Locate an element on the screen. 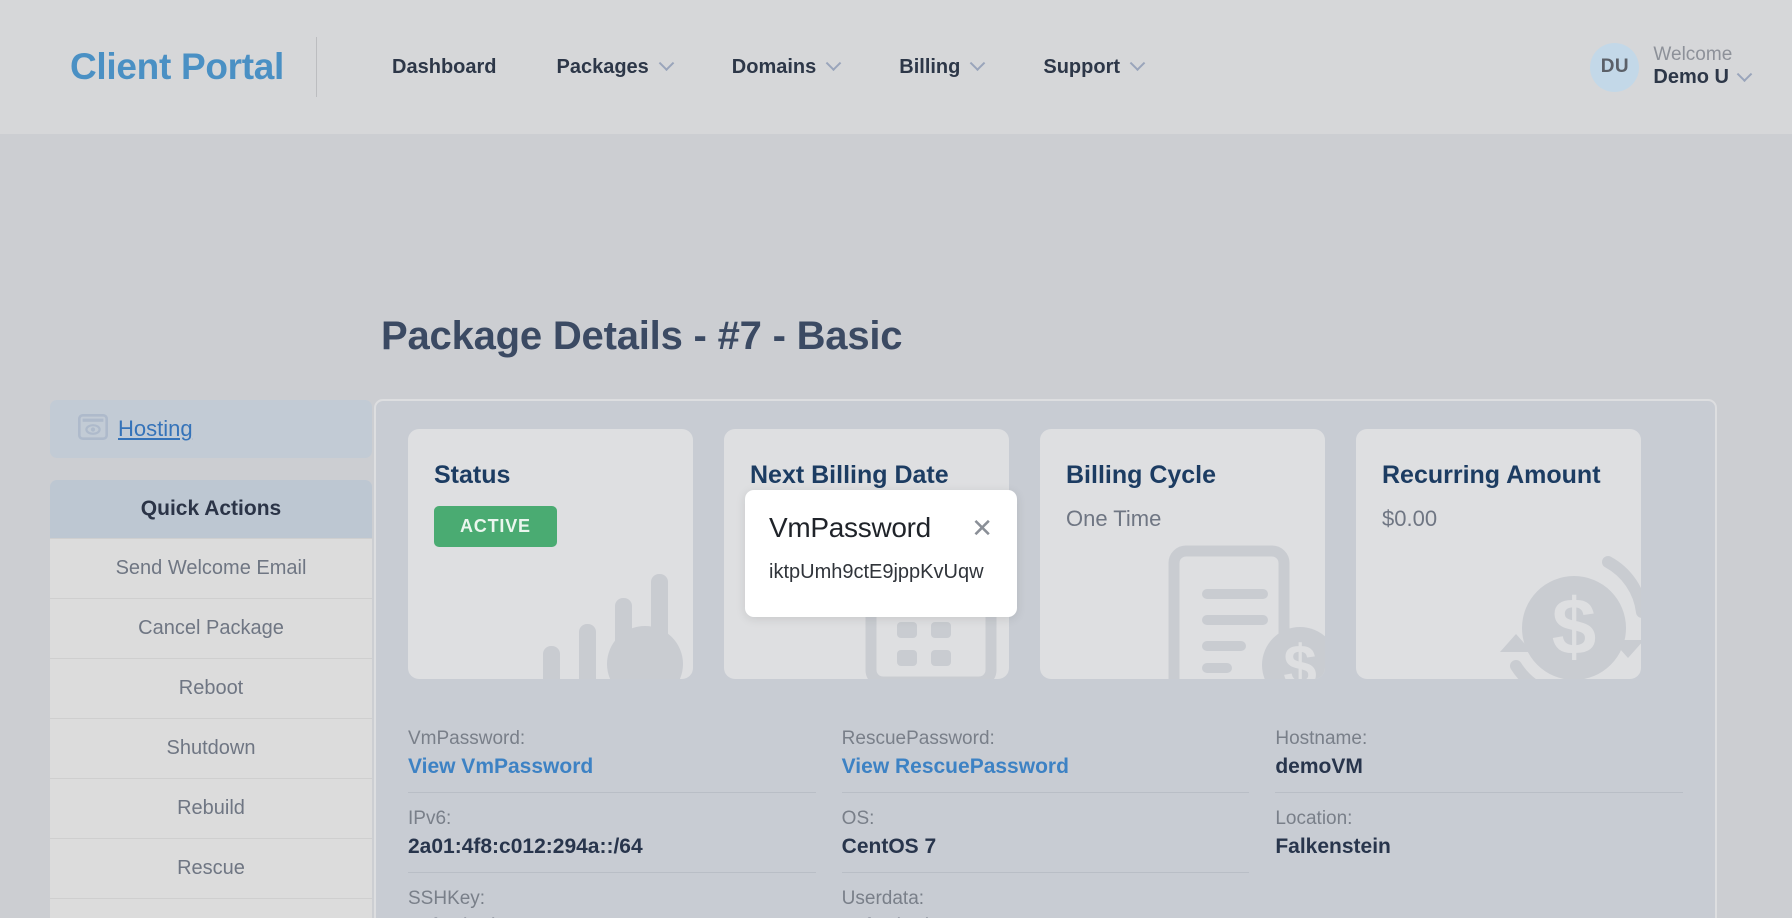 The image size is (1792, 918). vmpassword-modal: VmPassword ✕ iktpUmh9ctE9jppKvUqw is located at coordinates (881, 553).